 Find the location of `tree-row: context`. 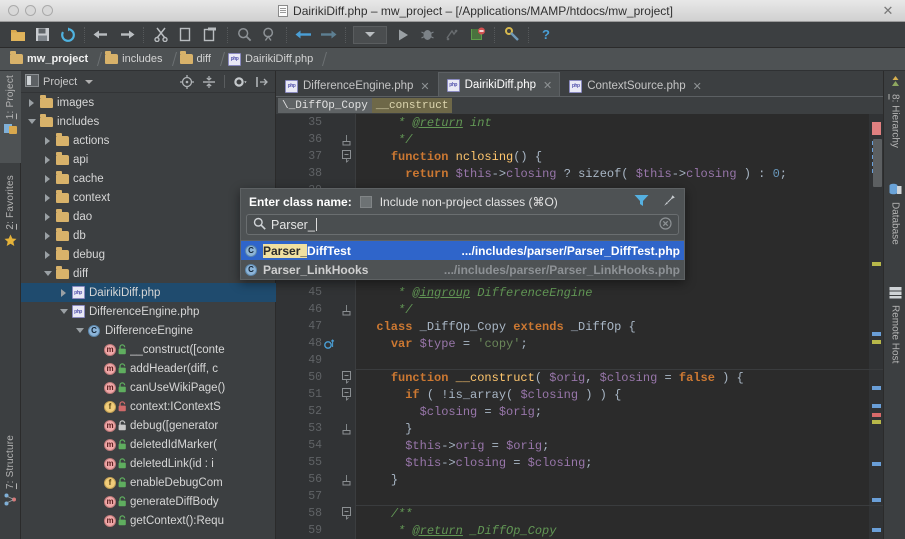

tree-row: context is located at coordinates (148, 197).